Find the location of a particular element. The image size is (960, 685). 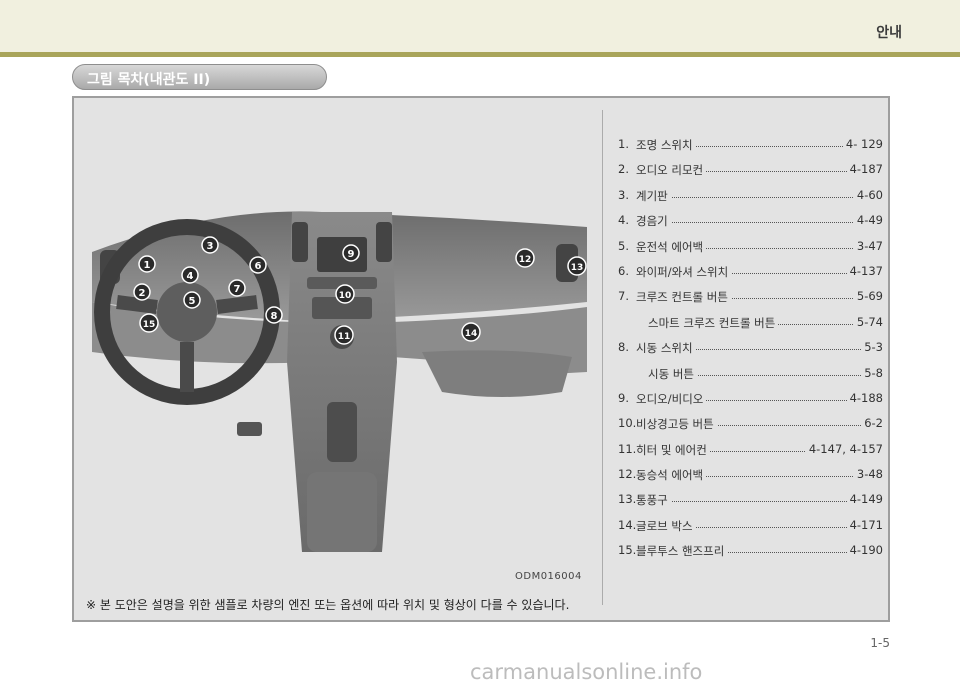

svg-text: 9 is located at coordinates (351, 254).